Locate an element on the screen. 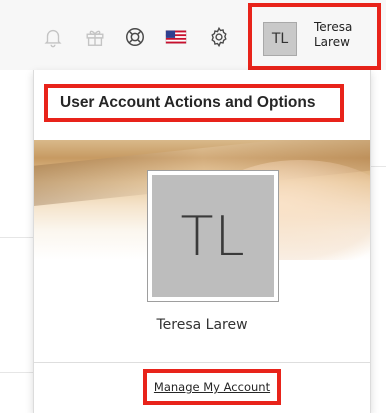 Image resolution: width=386 pixels, height=413 pixels. panel-divider is located at coordinates (202, 362).